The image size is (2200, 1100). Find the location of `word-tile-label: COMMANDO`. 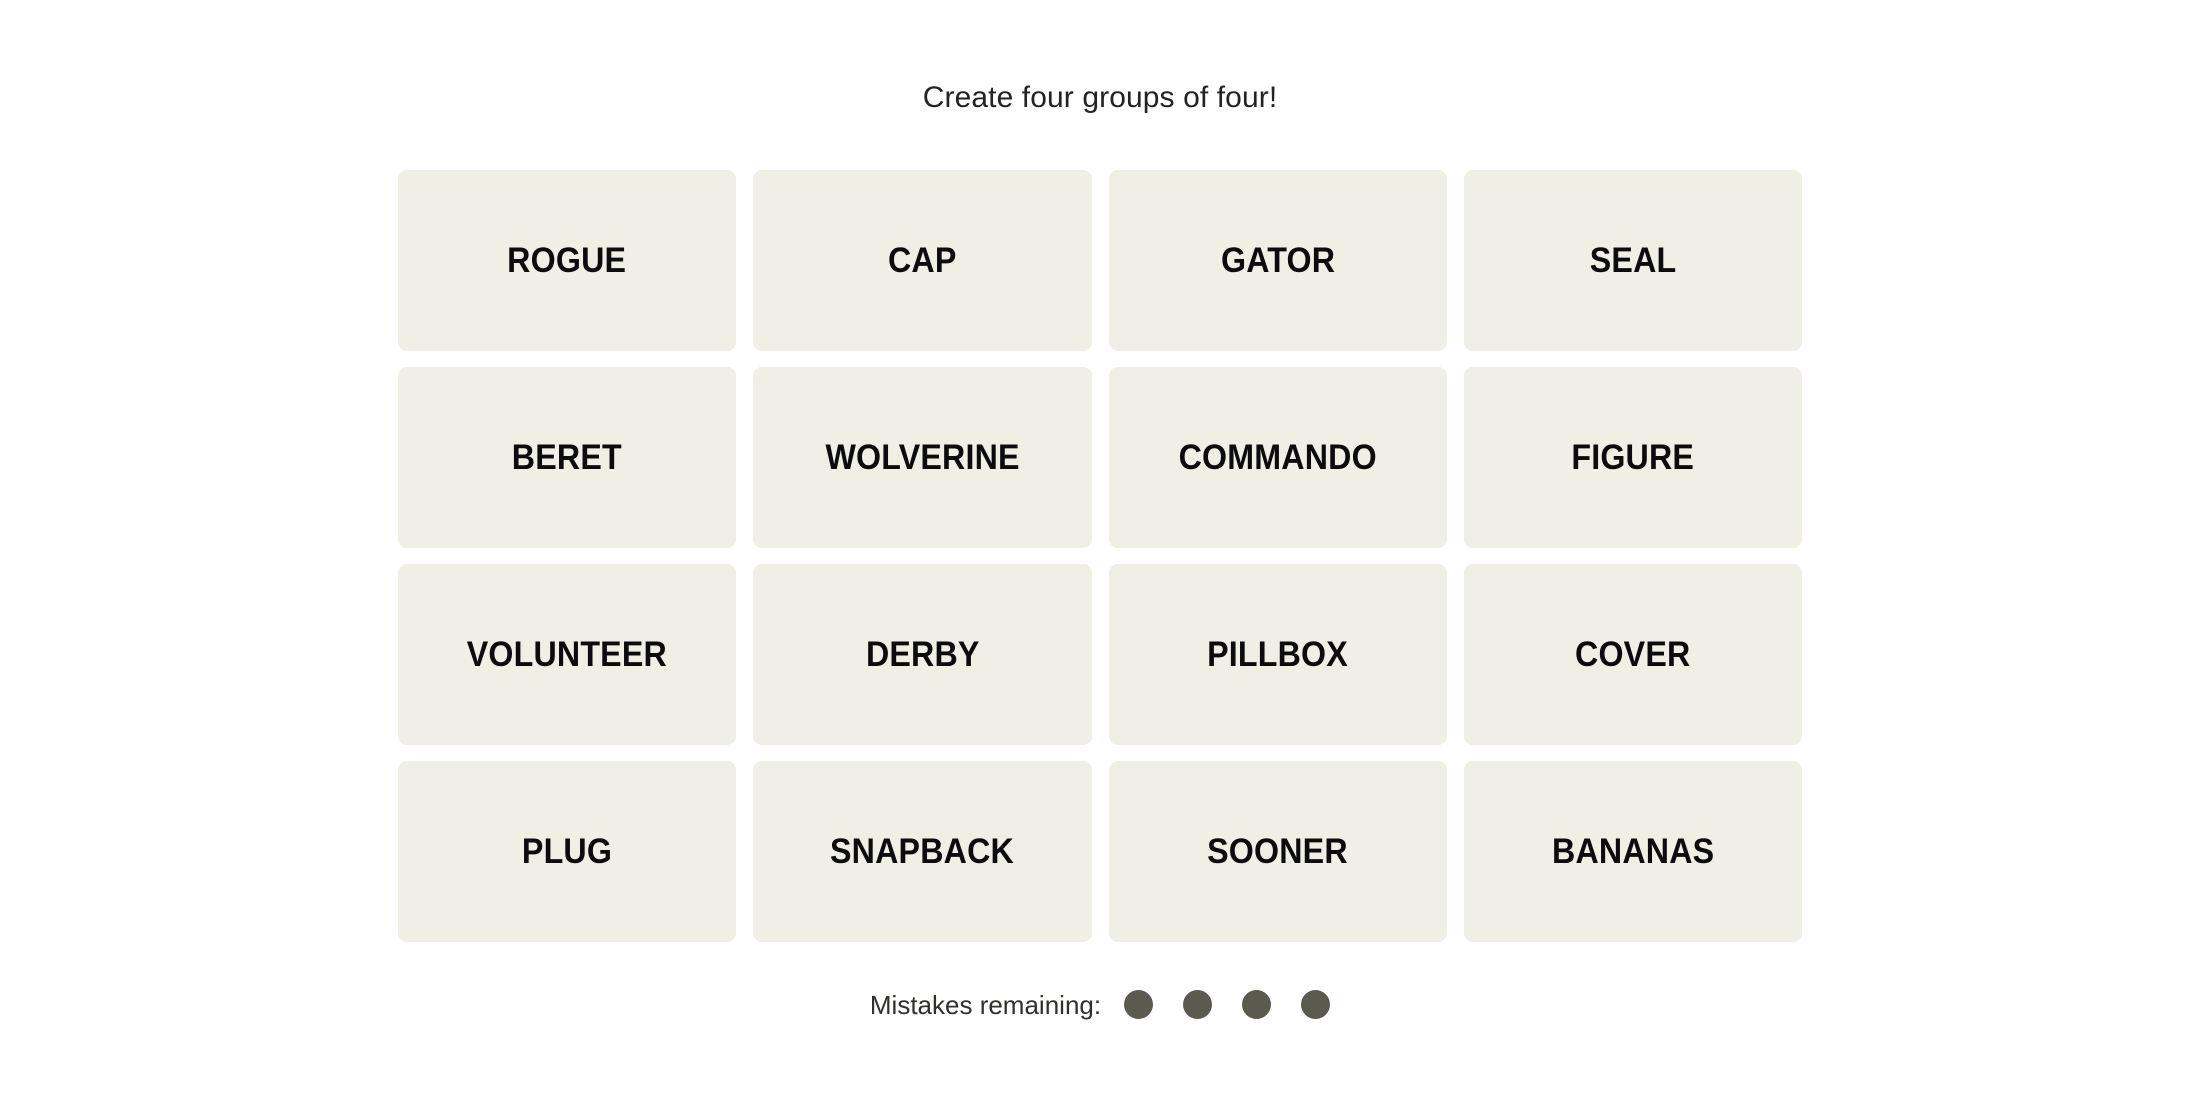

word-tile-label: COMMANDO is located at coordinates (1277, 457).